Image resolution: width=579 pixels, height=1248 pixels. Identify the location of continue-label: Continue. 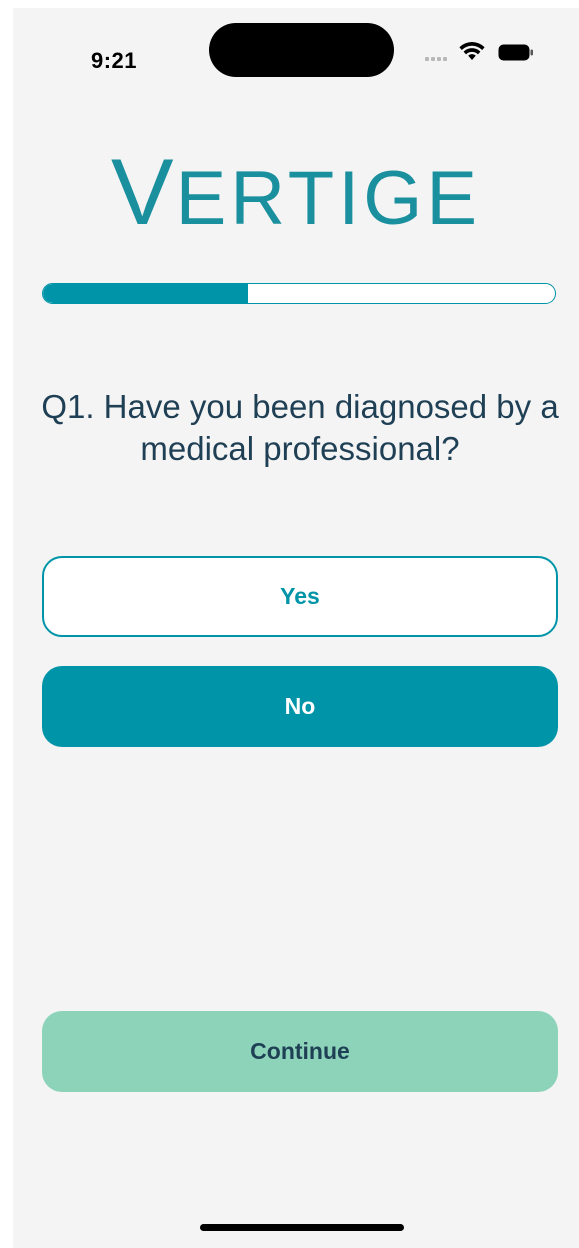
(300, 1051).